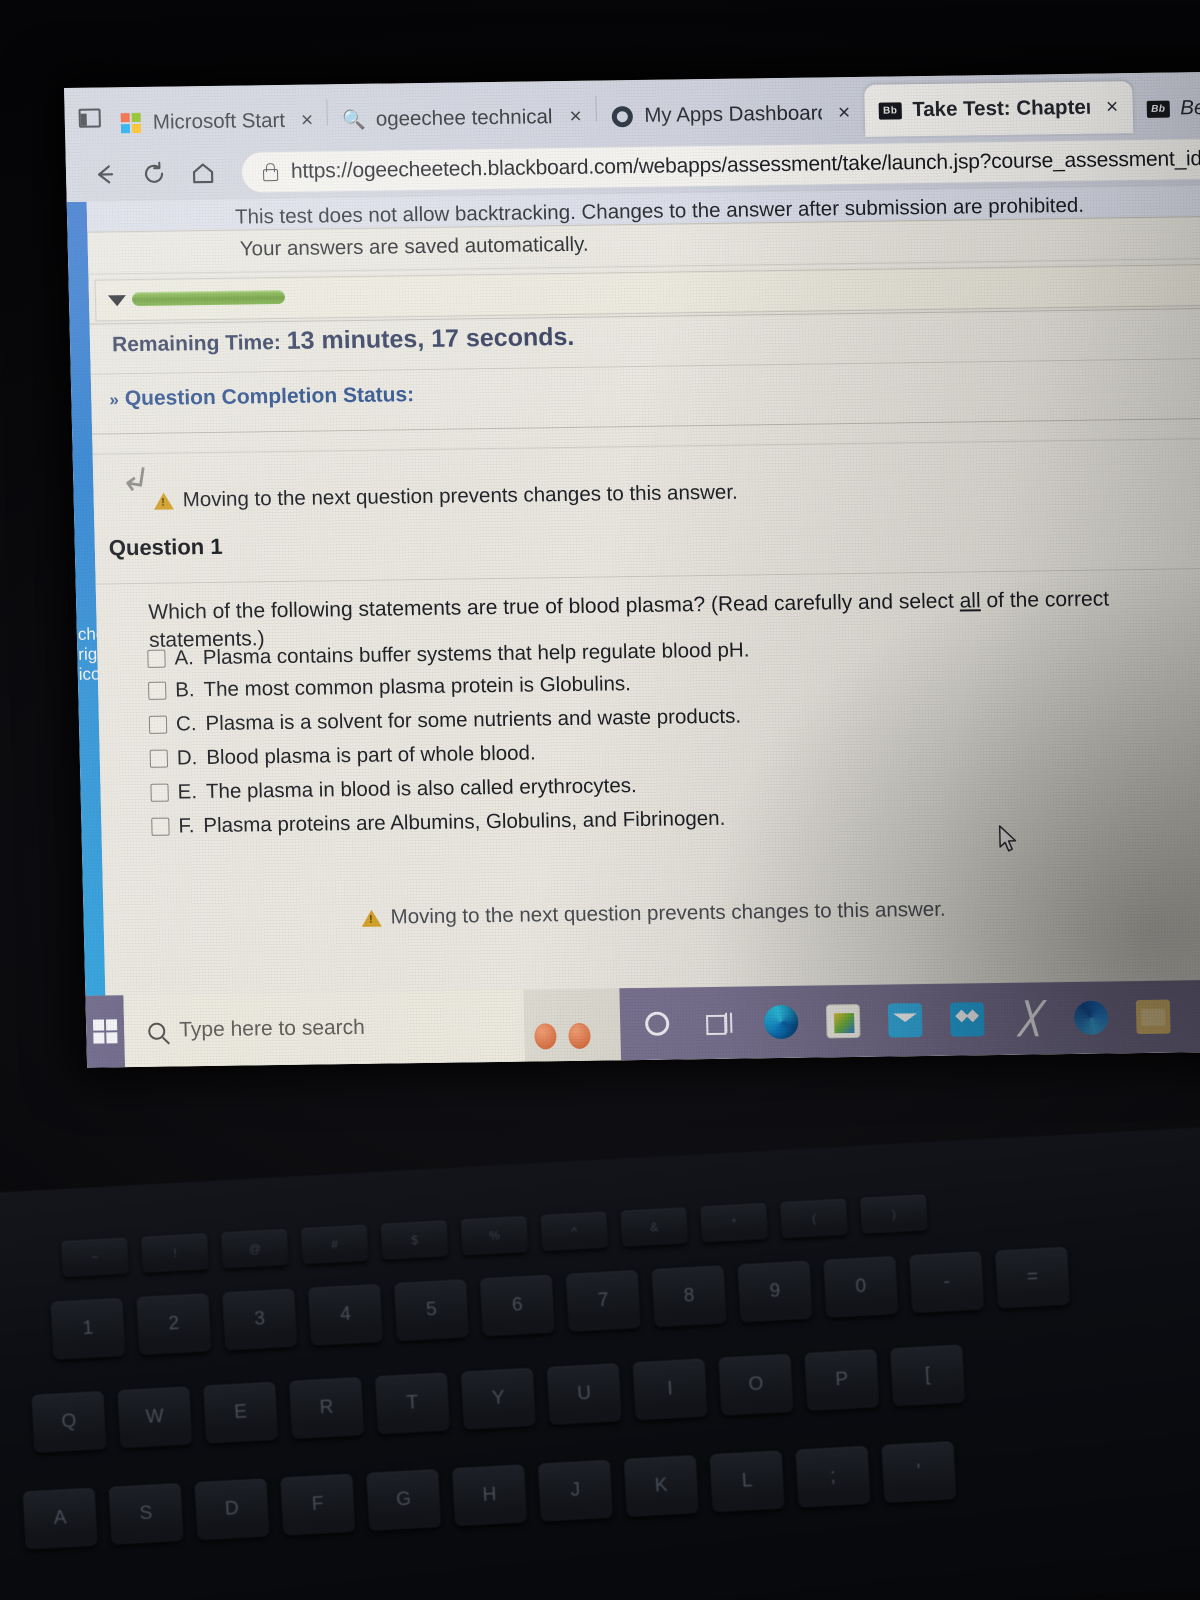 The height and width of the screenshot is (1600, 1200). What do you see at coordinates (156, 658) in the screenshot?
I see `checkbox-a` at bounding box center [156, 658].